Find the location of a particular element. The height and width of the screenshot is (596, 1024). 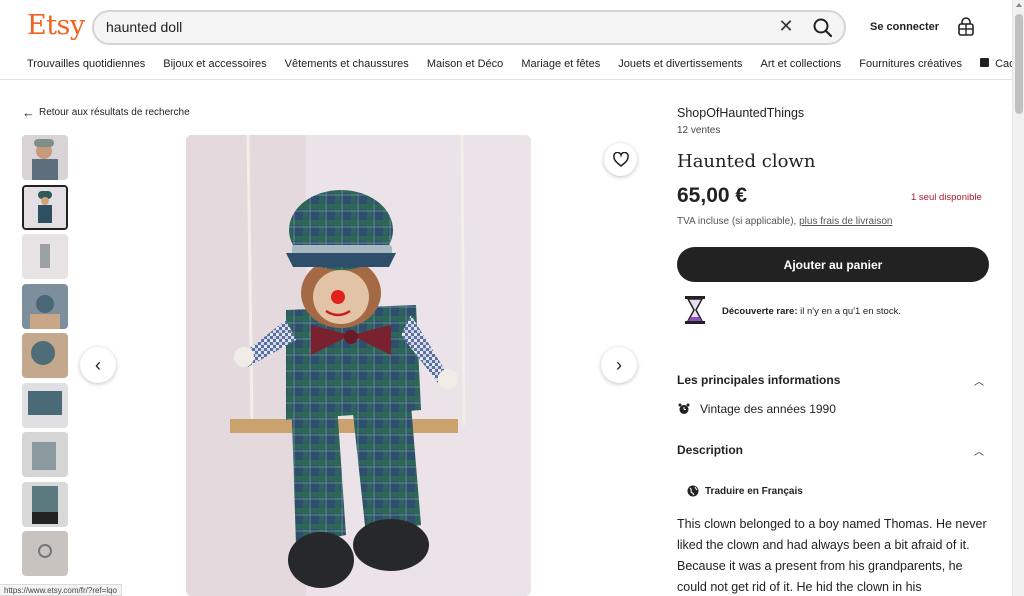

rare-find-text: il n'y en a qu'1 en stock. is located at coordinates (850, 311).